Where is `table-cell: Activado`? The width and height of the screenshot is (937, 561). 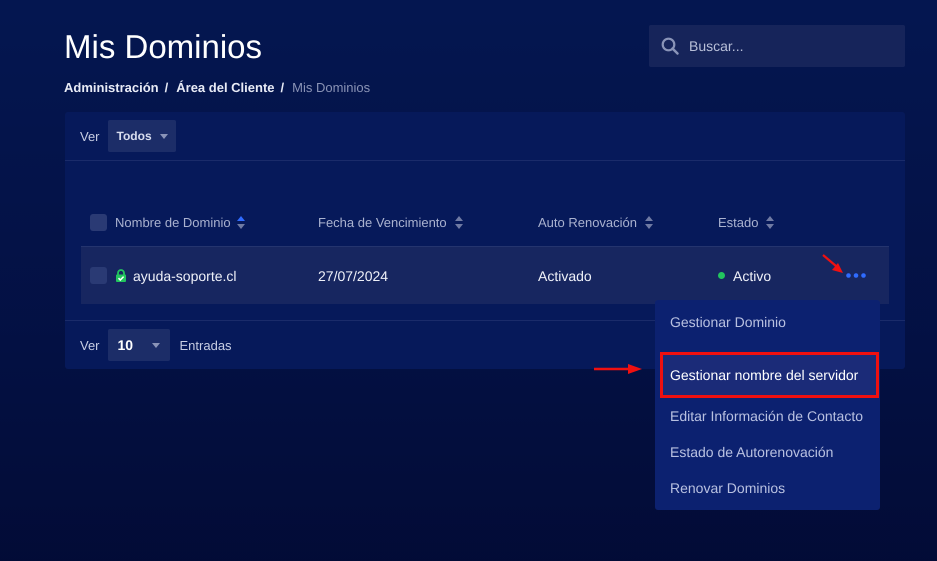
table-cell: Activado is located at coordinates (565, 276).